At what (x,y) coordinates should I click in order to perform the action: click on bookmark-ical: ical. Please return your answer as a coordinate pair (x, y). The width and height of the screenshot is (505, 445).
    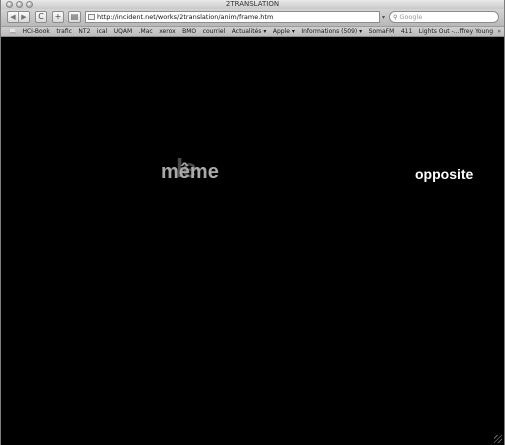
    Looking at the image, I should click on (102, 31).